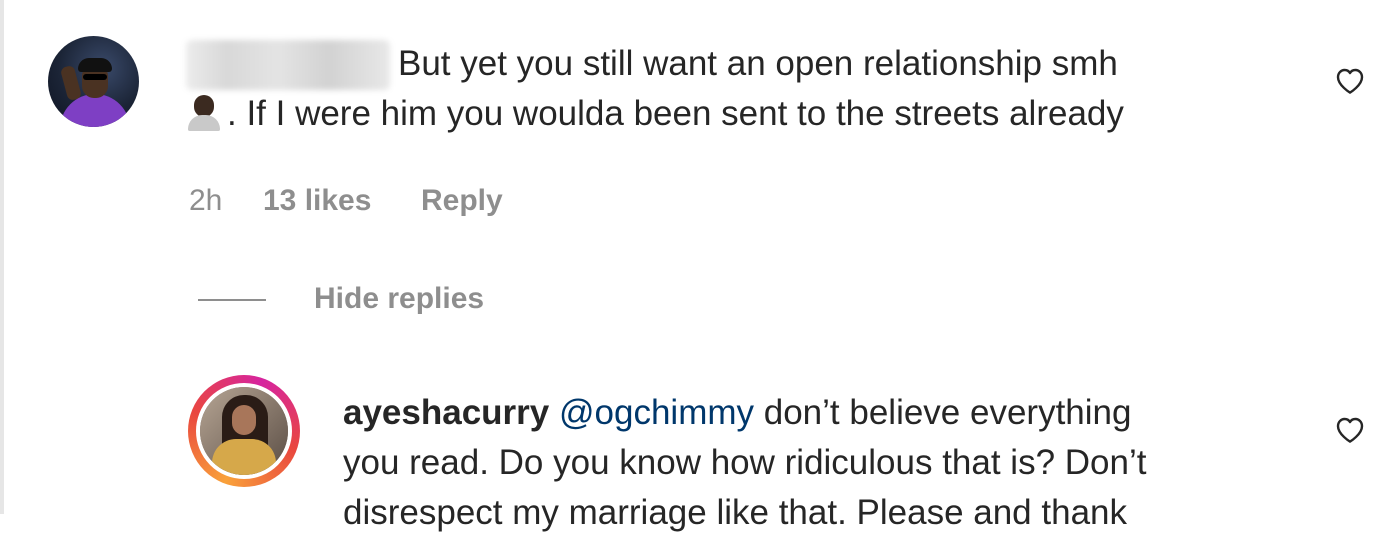  I want to click on man-emoji-icon, so click(204, 112).